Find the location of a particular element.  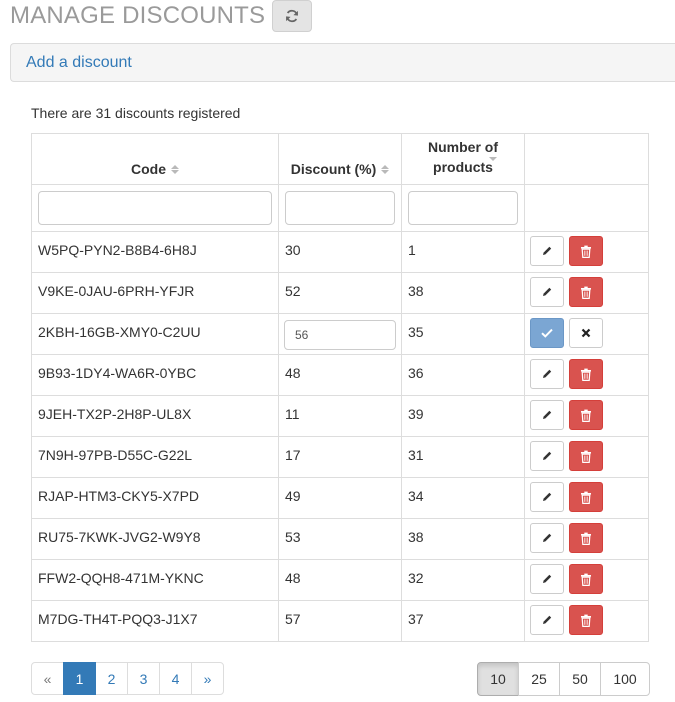

table-row: V9KE-0JAU-6PRH-YFJR 52 38 is located at coordinates (340, 293).